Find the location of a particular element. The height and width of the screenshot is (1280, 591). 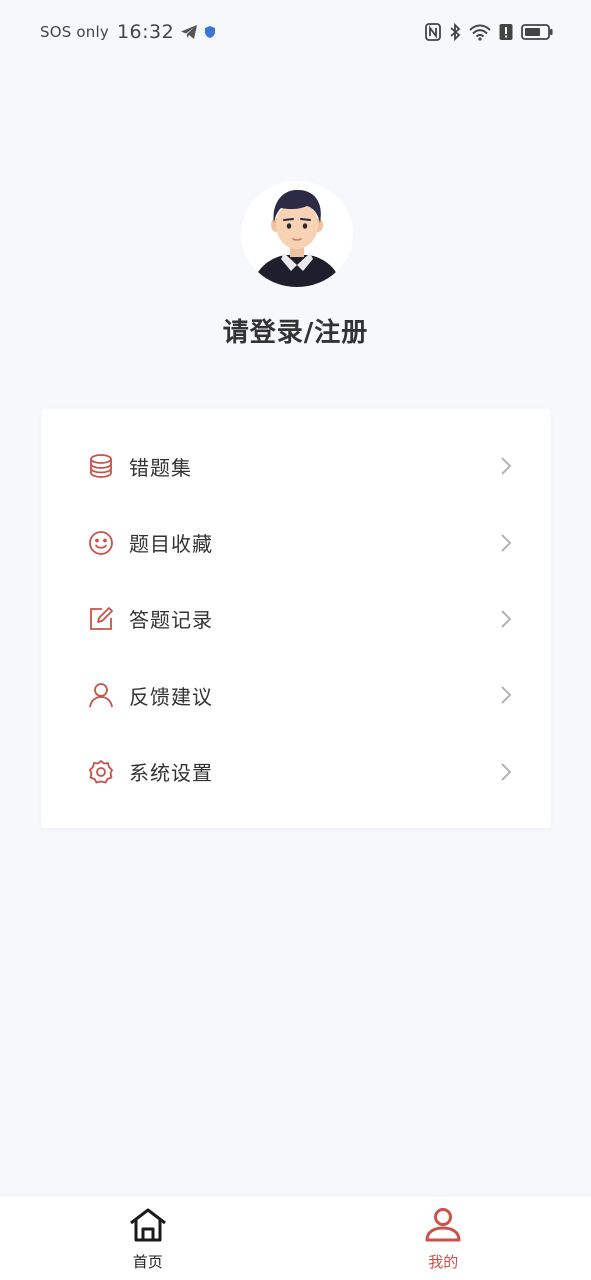

status-right is located at coordinates (489, 32).